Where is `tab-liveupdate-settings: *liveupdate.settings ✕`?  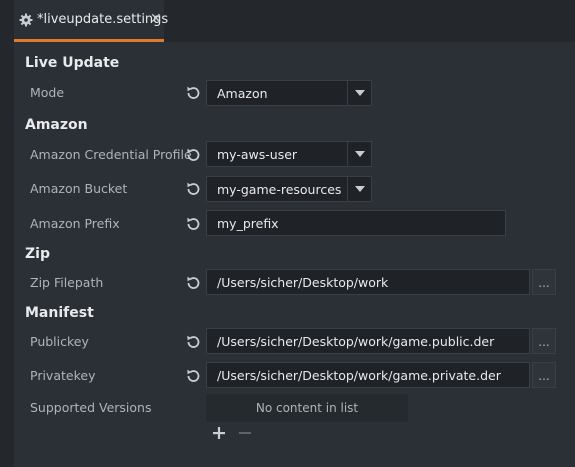
tab-liveupdate-settings: *liveupdate.settings ✕ is located at coordinates (91, 21).